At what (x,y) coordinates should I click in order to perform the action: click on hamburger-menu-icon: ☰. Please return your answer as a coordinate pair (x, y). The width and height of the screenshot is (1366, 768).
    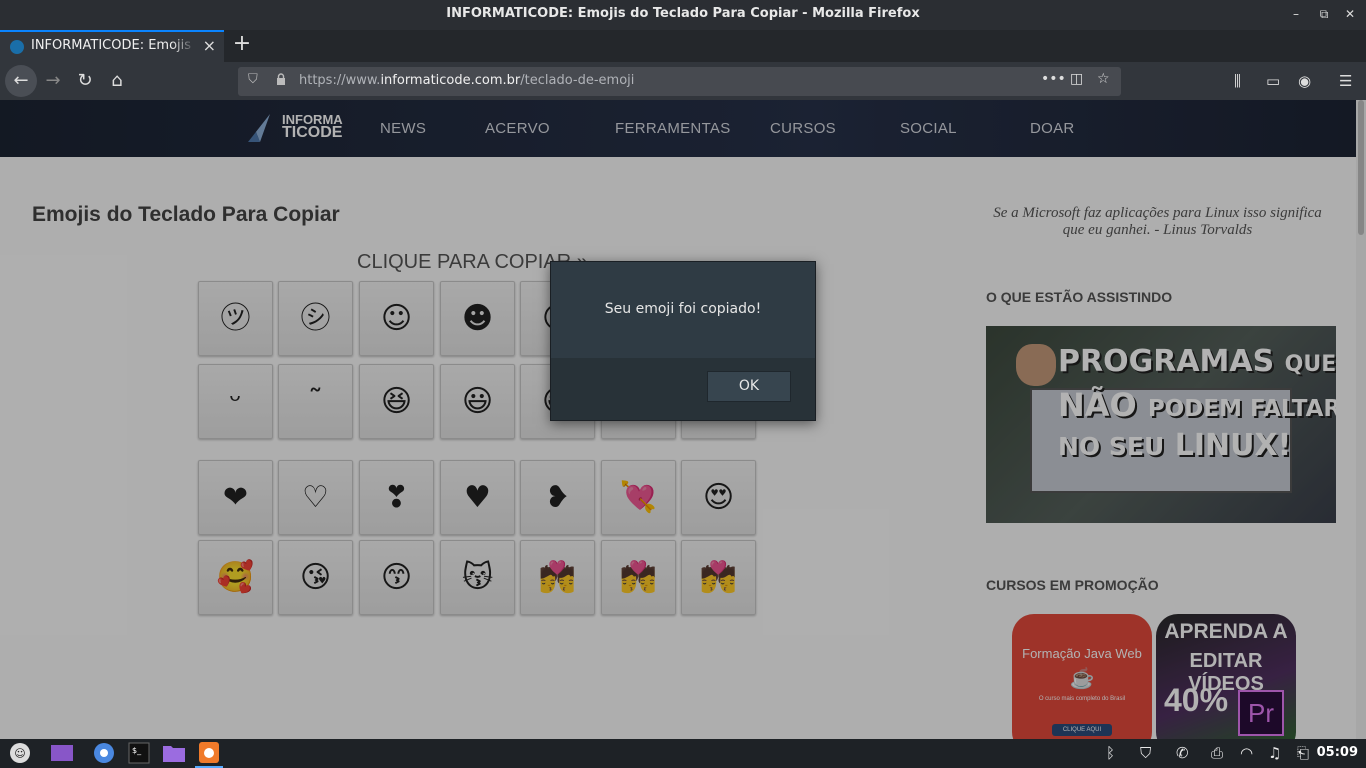
    Looking at the image, I should click on (1345, 81).